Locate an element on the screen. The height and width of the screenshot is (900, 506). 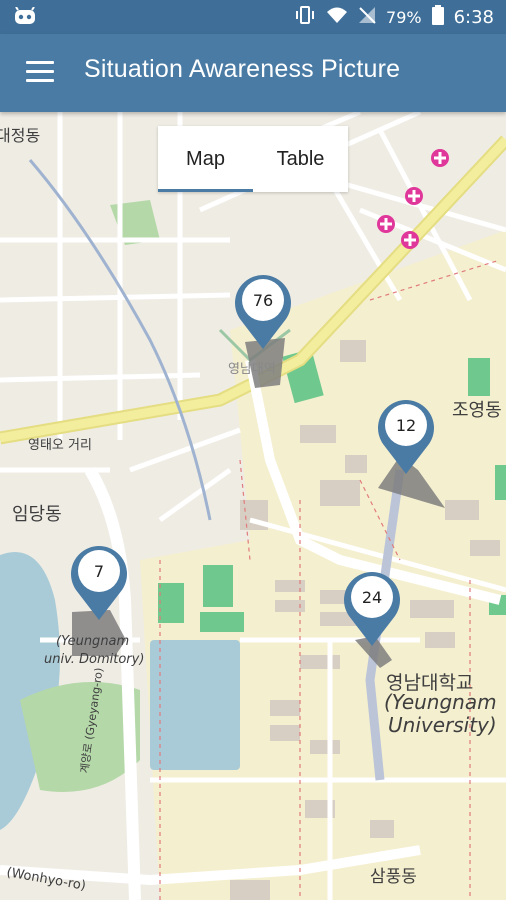
notification-icon is located at coordinates (25, 15).